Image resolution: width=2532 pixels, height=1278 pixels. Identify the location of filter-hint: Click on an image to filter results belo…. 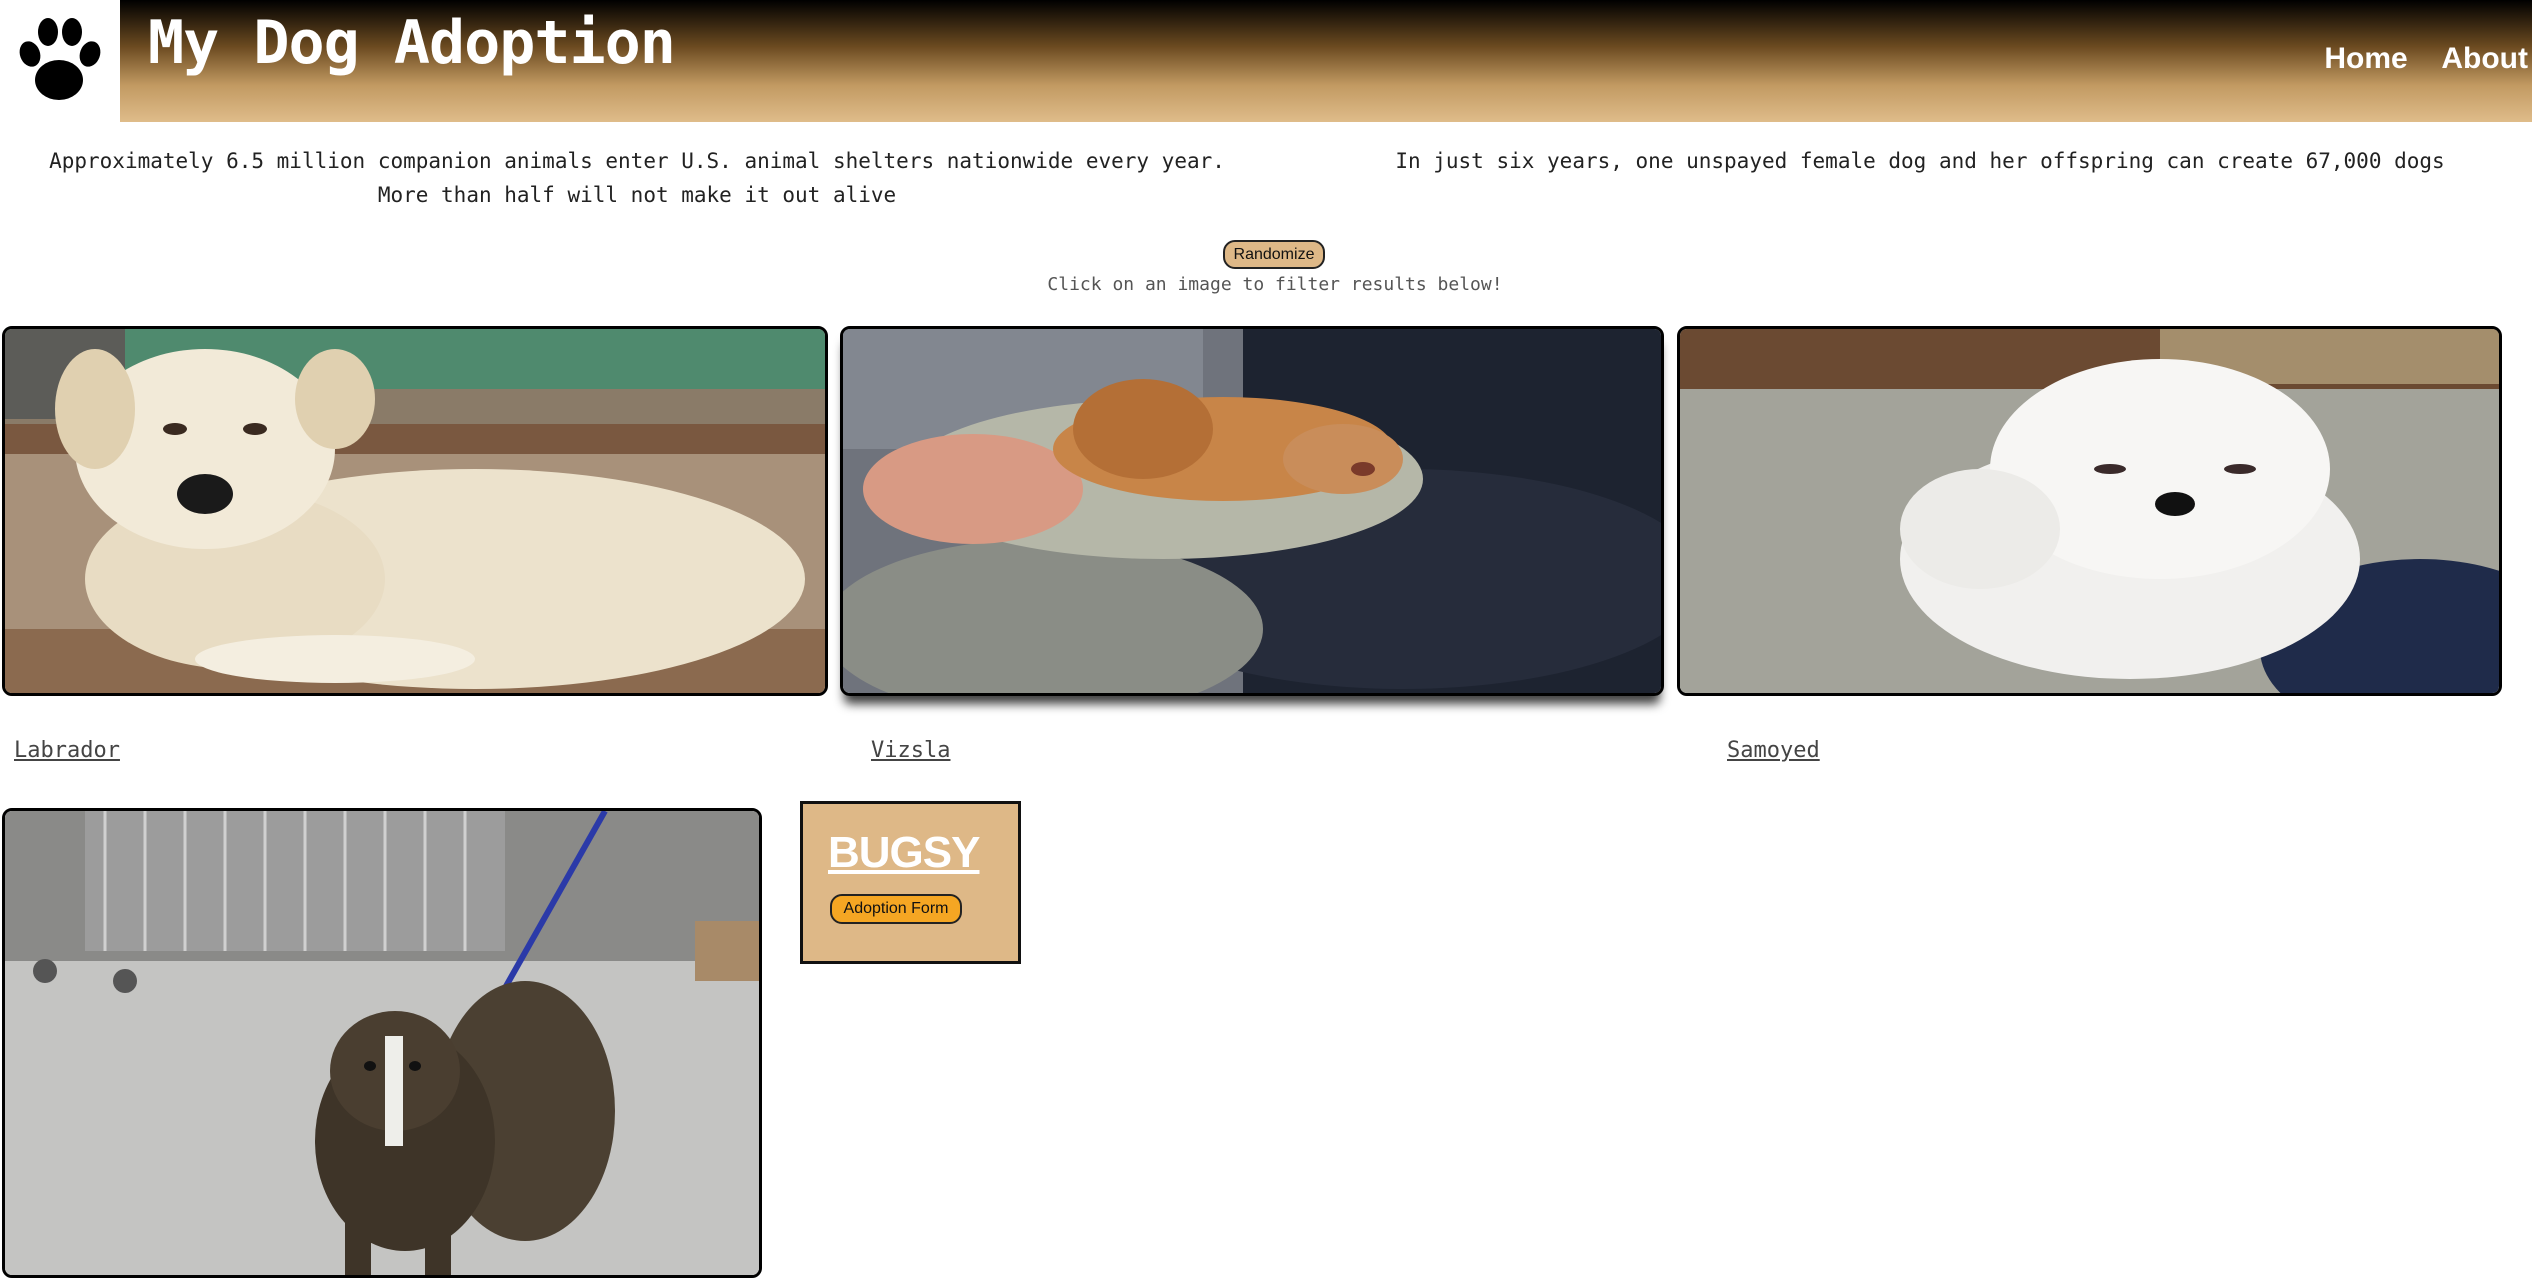
(1275, 284).